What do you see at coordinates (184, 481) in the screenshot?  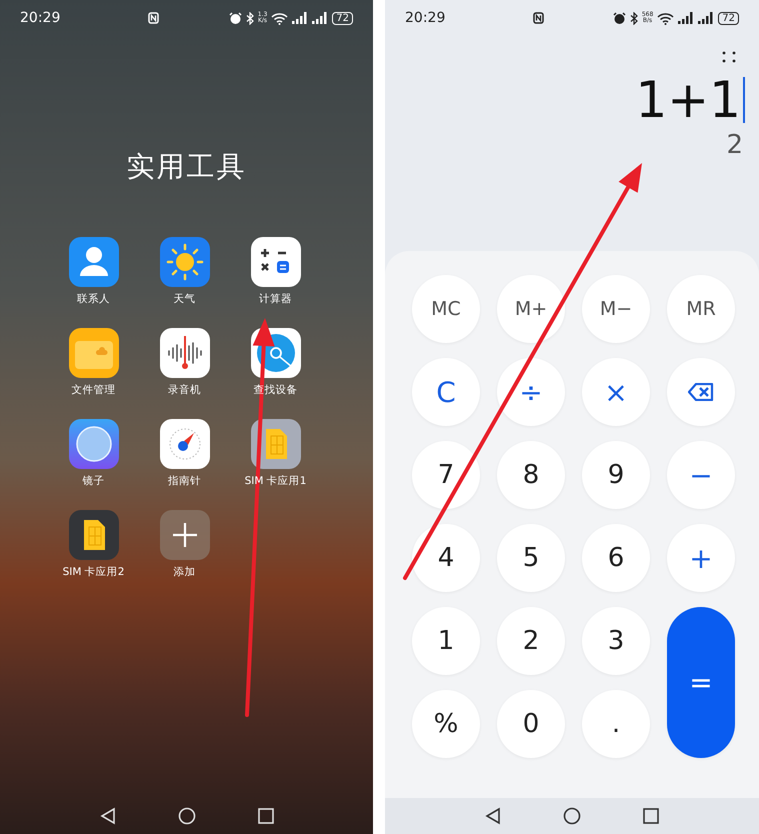 I see `app-label: 指南针` at bounding box center [184, 481].